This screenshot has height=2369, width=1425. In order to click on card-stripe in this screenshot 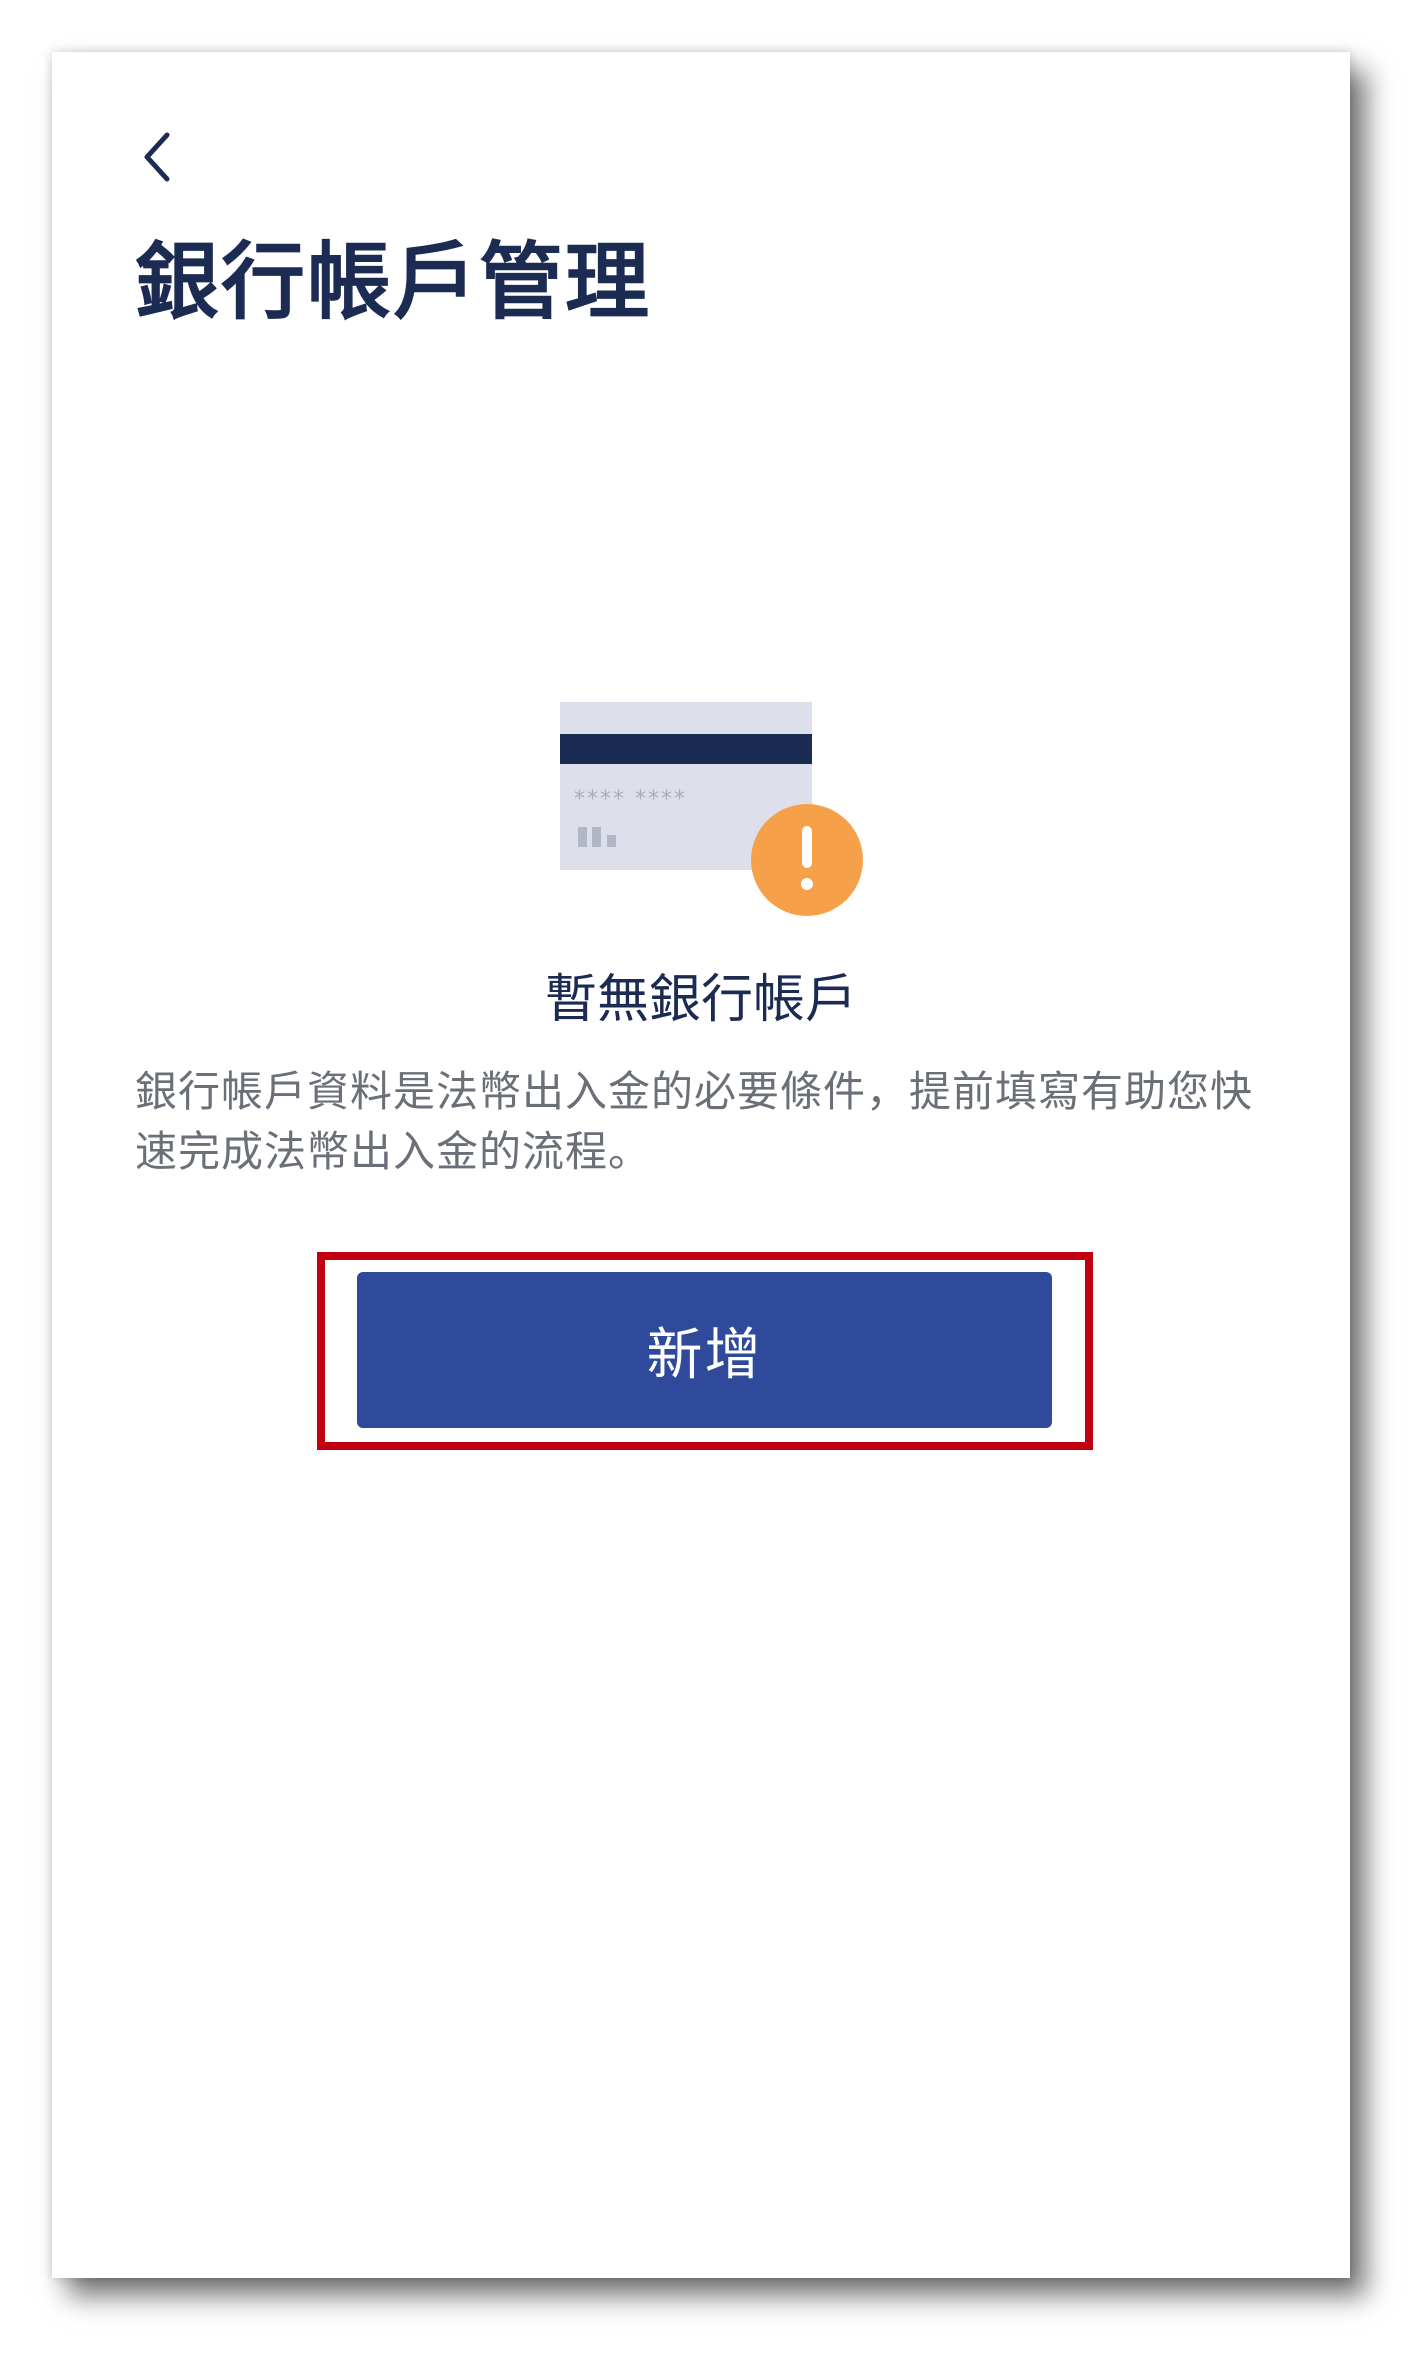, I will do `click(686, 749)`.